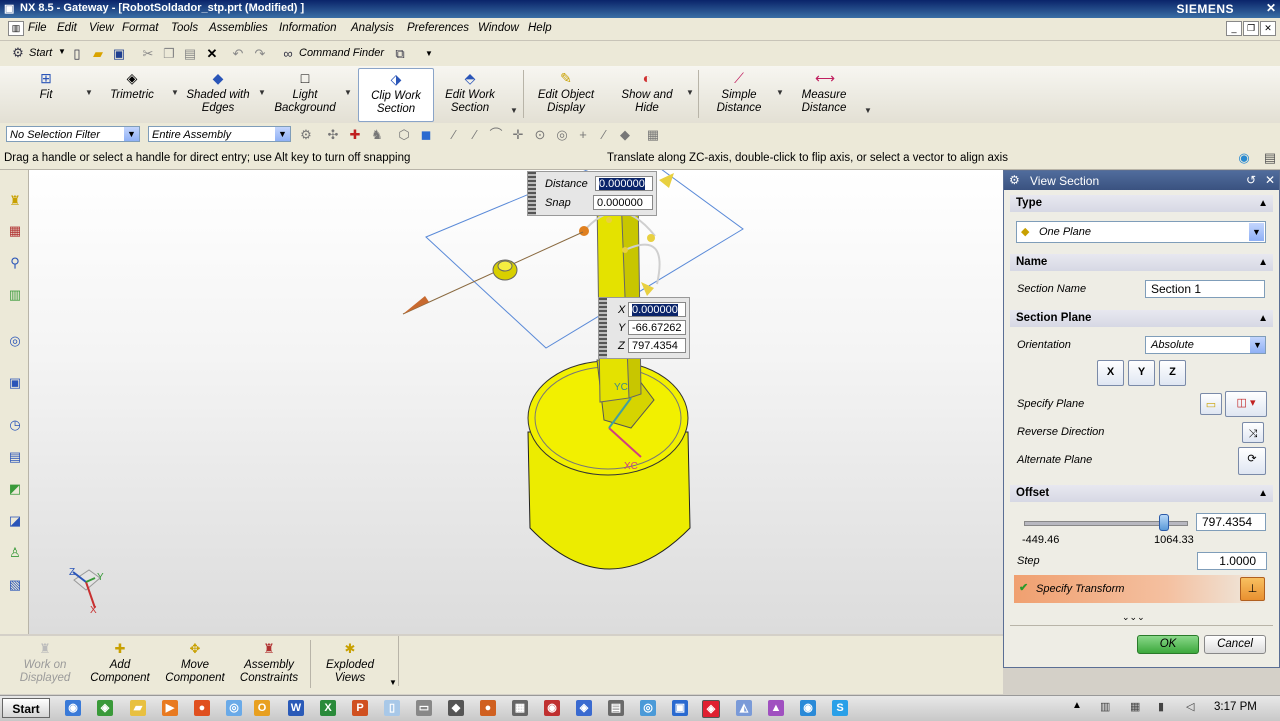  What do you see at coordinates (269, 664) in the screenshot?
I see `assembly-constraints-button: ♜ Assembly Constraints` at bounding box center [269, 664].